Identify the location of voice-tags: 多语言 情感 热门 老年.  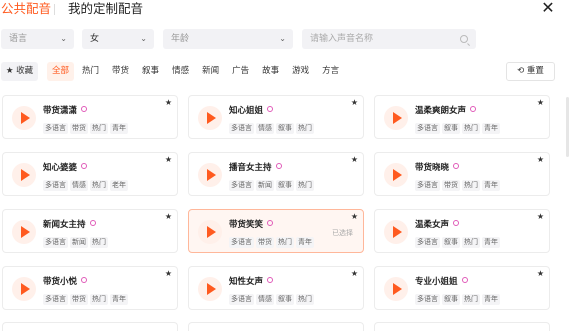
(85, 185).